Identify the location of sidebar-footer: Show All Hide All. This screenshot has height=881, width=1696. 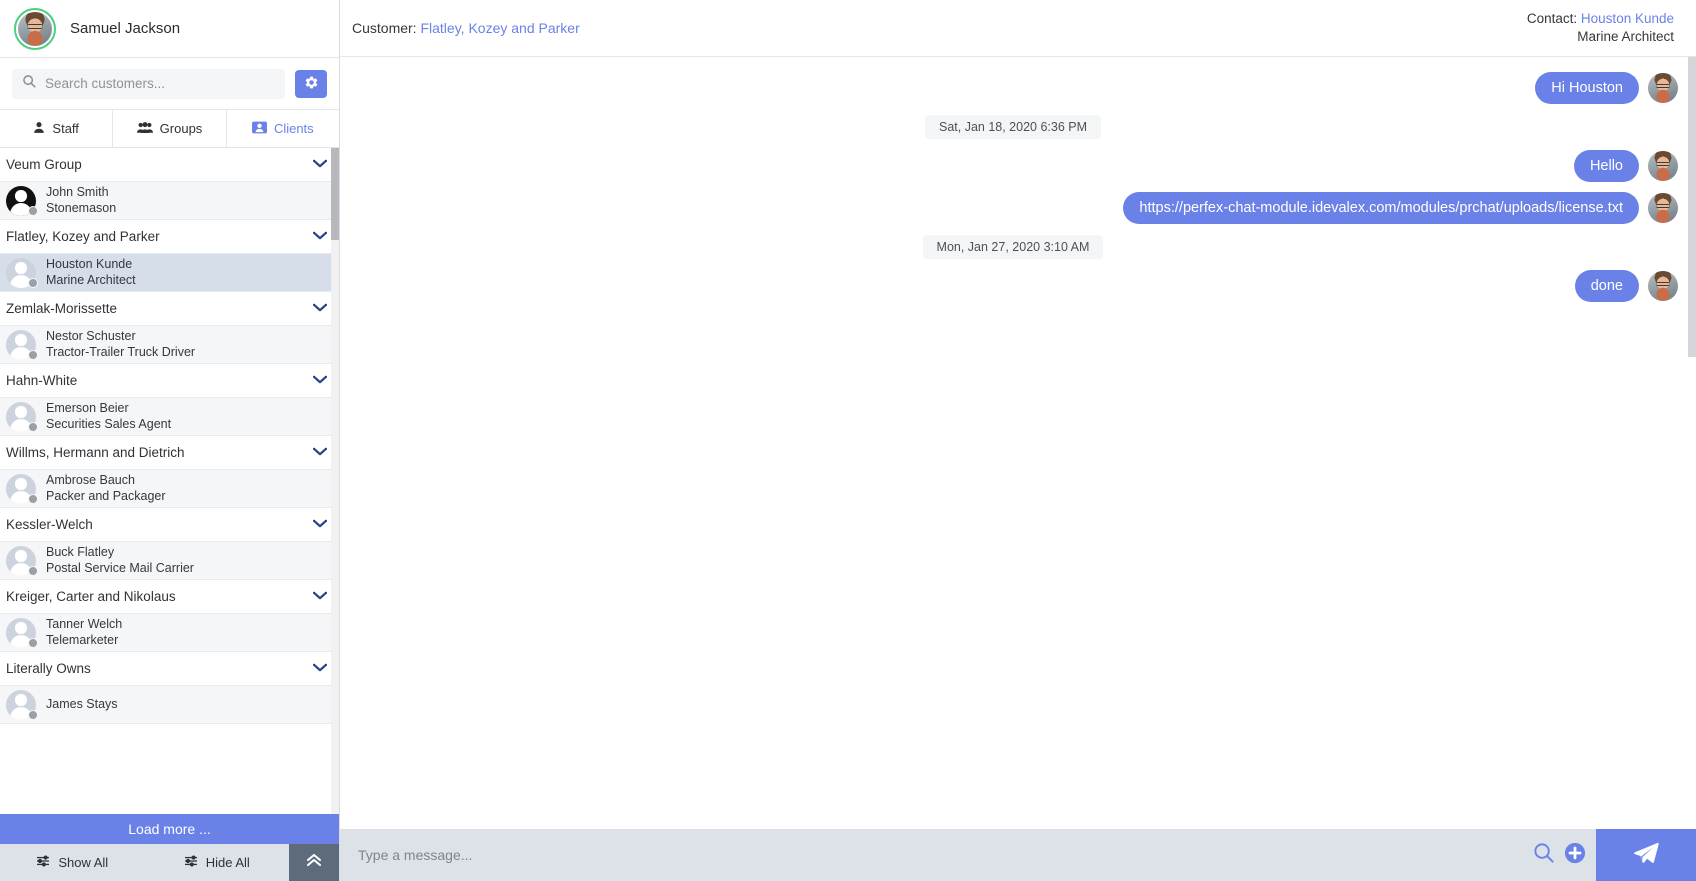
(169, 862).